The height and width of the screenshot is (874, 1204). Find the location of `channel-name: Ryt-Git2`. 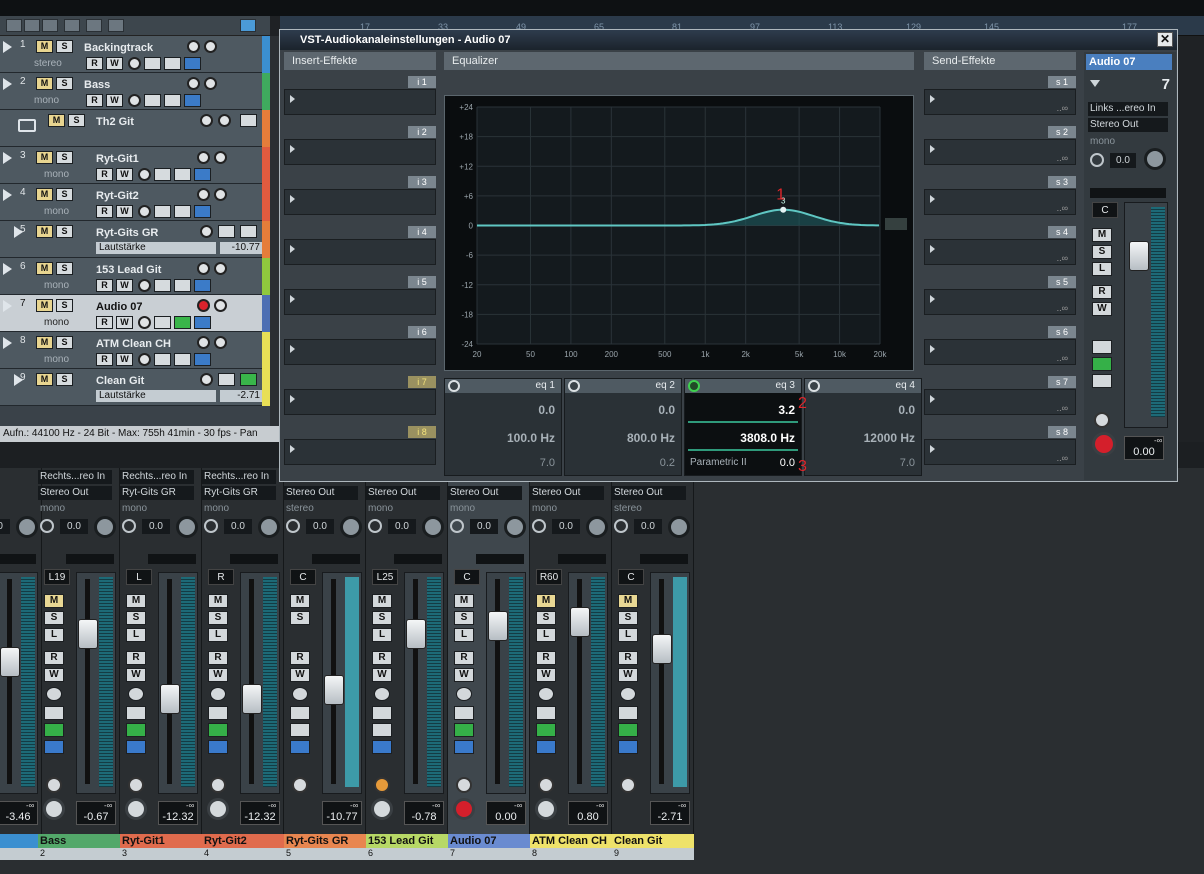

channel-name: Ryt-Git2 is located at coordinates (243, 841).